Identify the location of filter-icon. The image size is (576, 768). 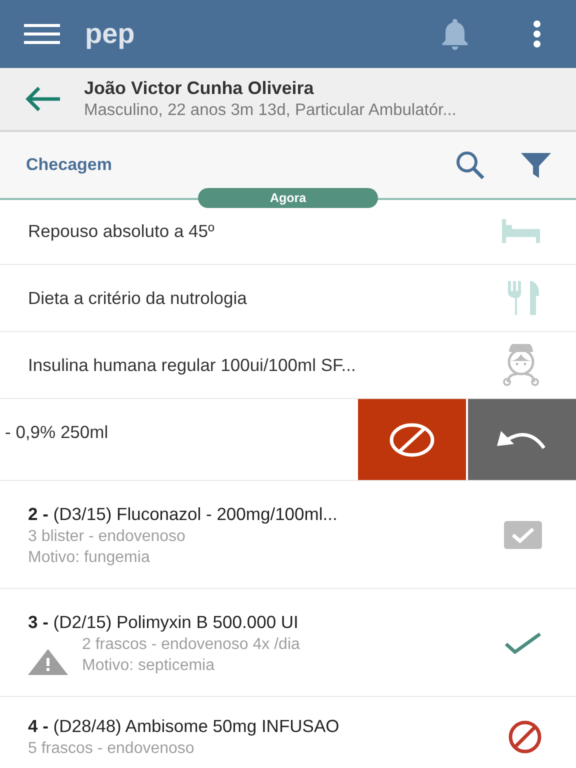
(536, 165).